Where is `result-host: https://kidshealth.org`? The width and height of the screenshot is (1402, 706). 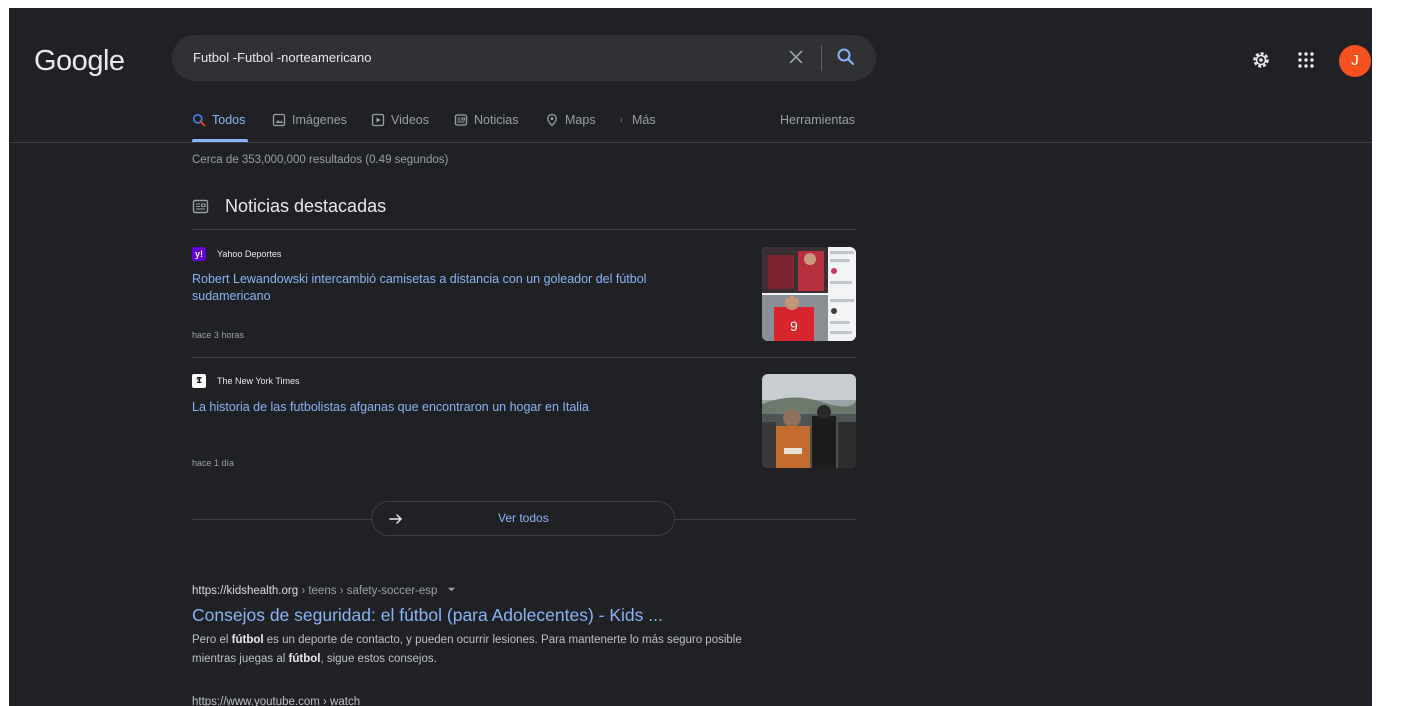 result-host: https://kidshealth.org is located at coordinates (245, 591).